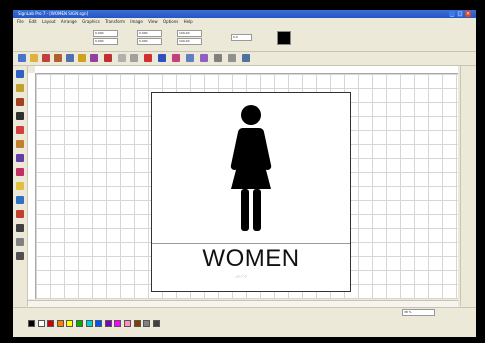 The width and height of the screenshot is (485, 343). What do you see at coordinates (108, 58) in the screenshot?
I see `undo-icon` at bounding box center [108, 58].